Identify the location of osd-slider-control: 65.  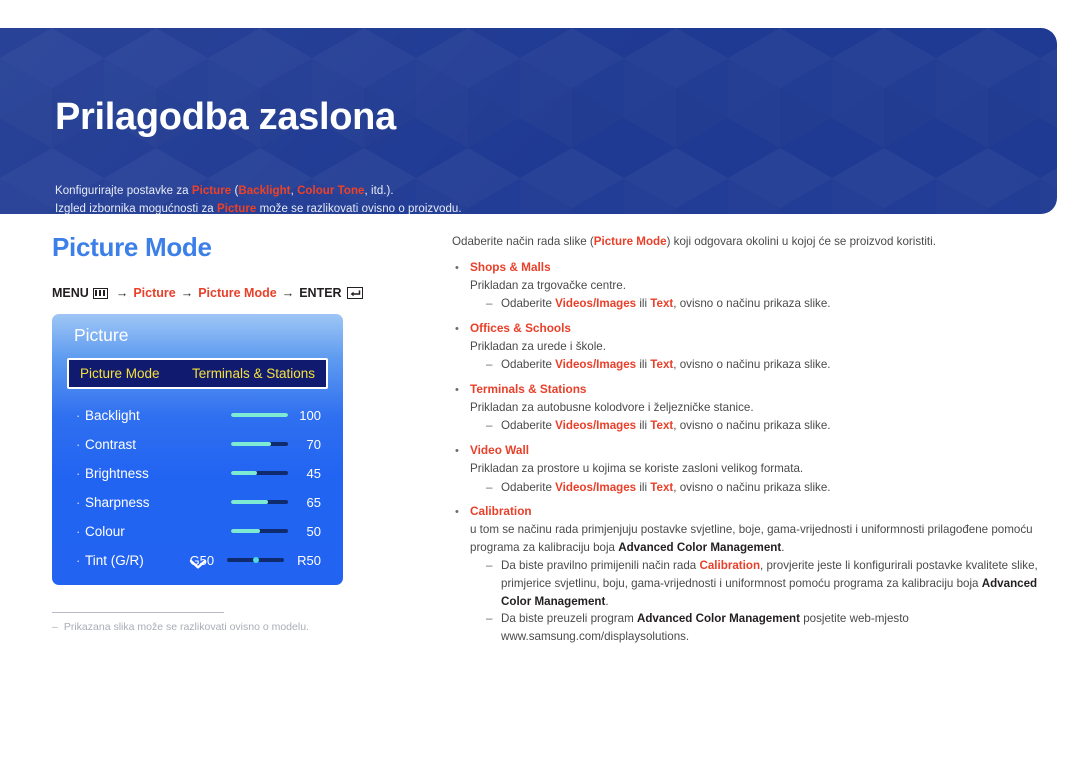
(276, 502).